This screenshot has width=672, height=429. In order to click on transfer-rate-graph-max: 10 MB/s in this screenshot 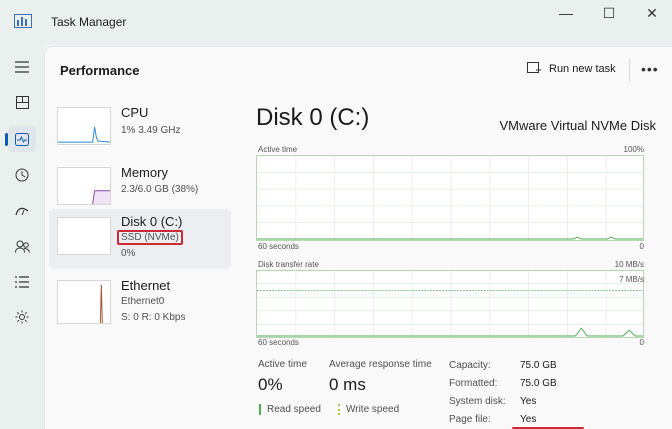, I will do `click(629, 264)`.